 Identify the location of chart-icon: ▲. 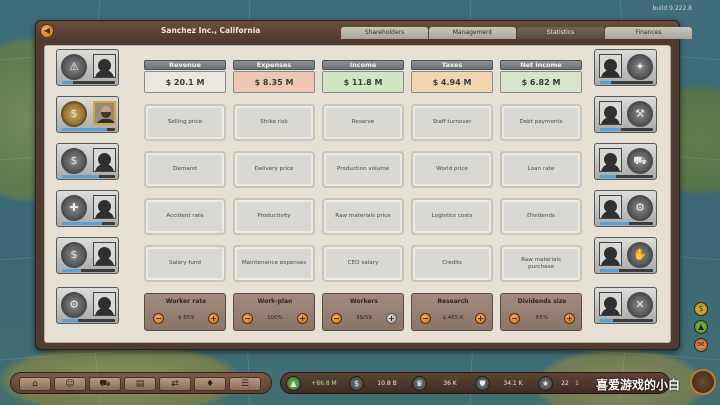
(701, 327).